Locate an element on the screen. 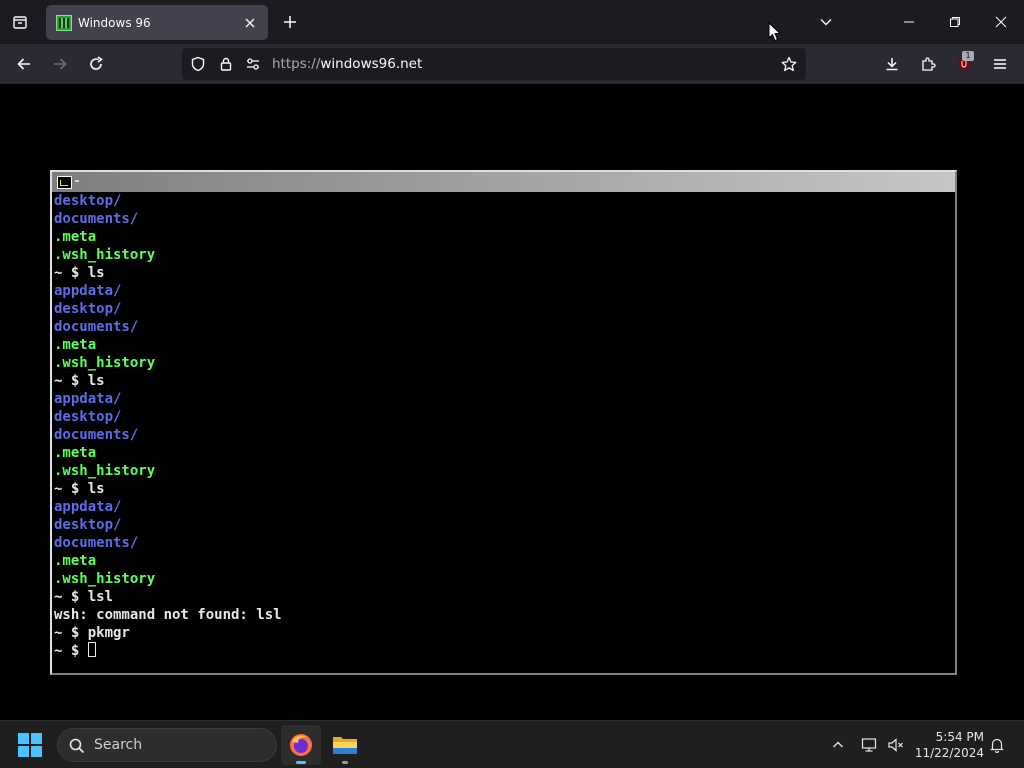 Image resolution: width=1024 pixels, height=768 pixels. chevron-up-icon is located at coordinates (838, 744).